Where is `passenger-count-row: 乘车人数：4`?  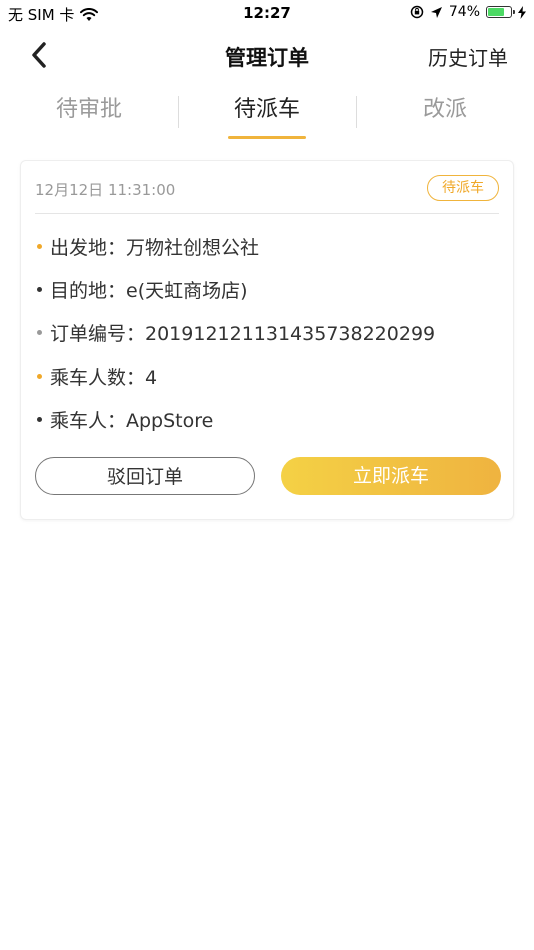
passenger-count-row: 乘车人数：4 is located at coordinates (97, 376).